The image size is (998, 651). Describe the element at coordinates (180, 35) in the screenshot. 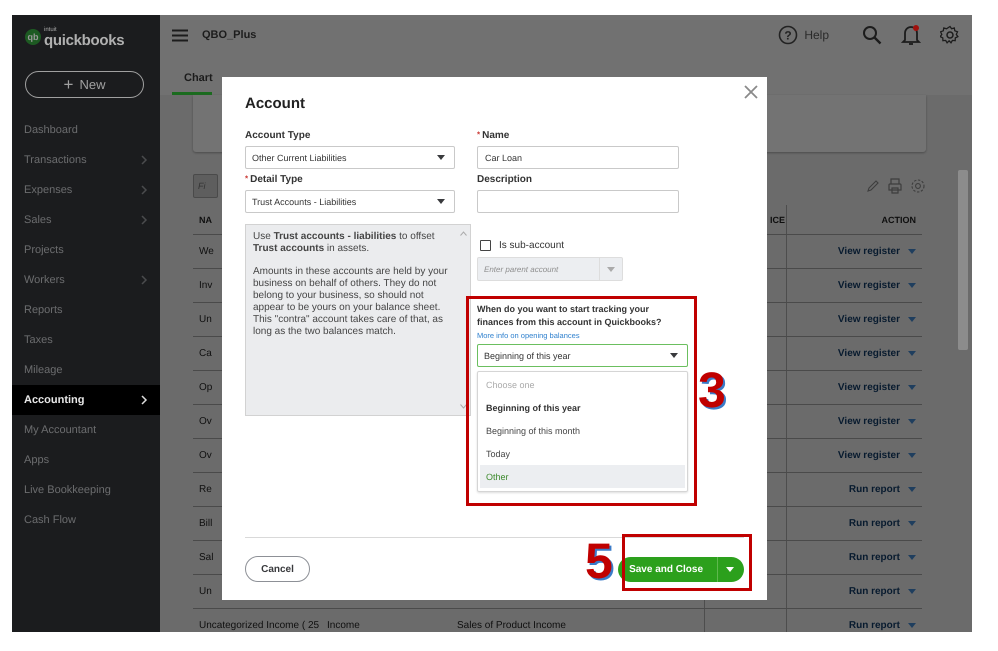

I see `menu-icon` at that location.